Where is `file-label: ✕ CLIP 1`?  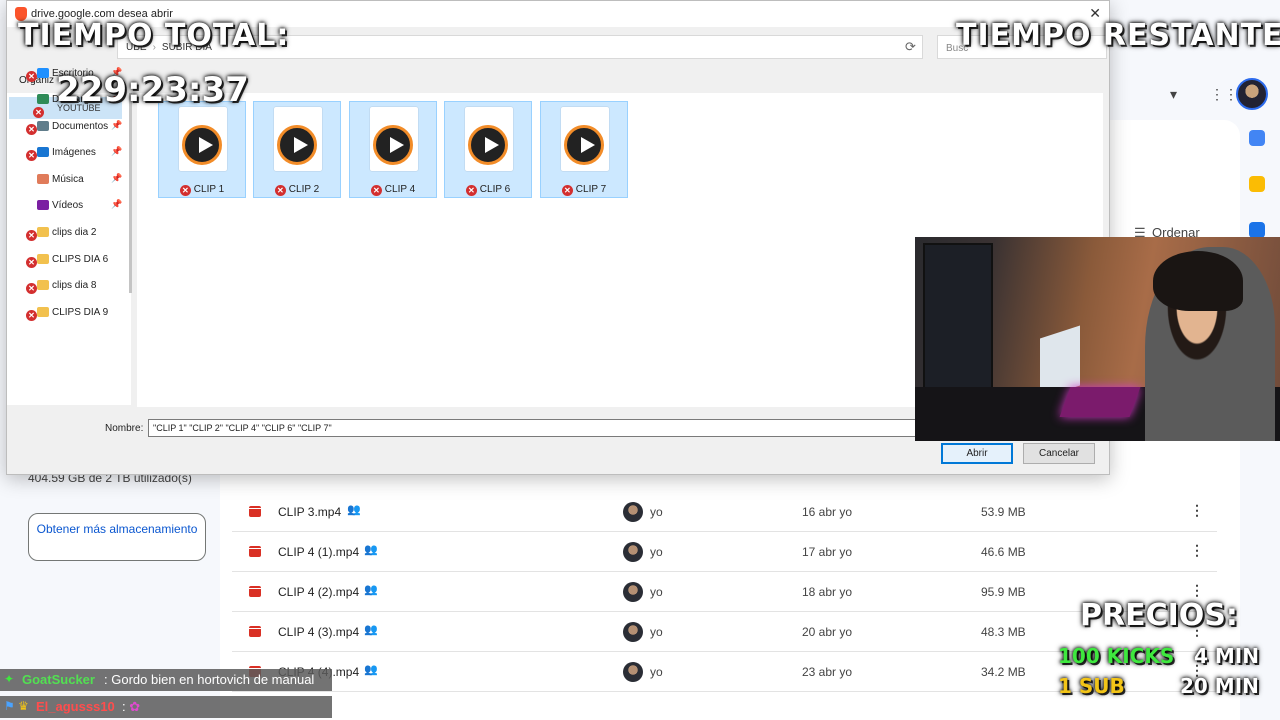
file-label: ✕ CLIP 1 is located at coordinates (202, 190).